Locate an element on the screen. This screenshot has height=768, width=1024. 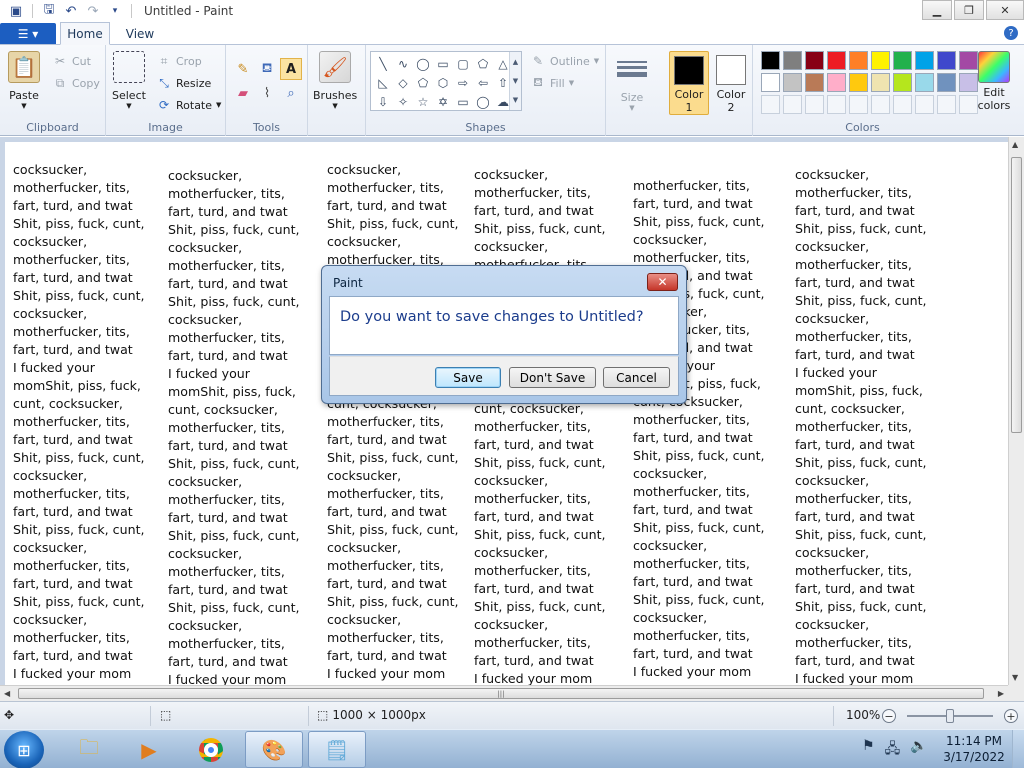
edit-colors-button: Edit colors is located at coordinates (994, 81).